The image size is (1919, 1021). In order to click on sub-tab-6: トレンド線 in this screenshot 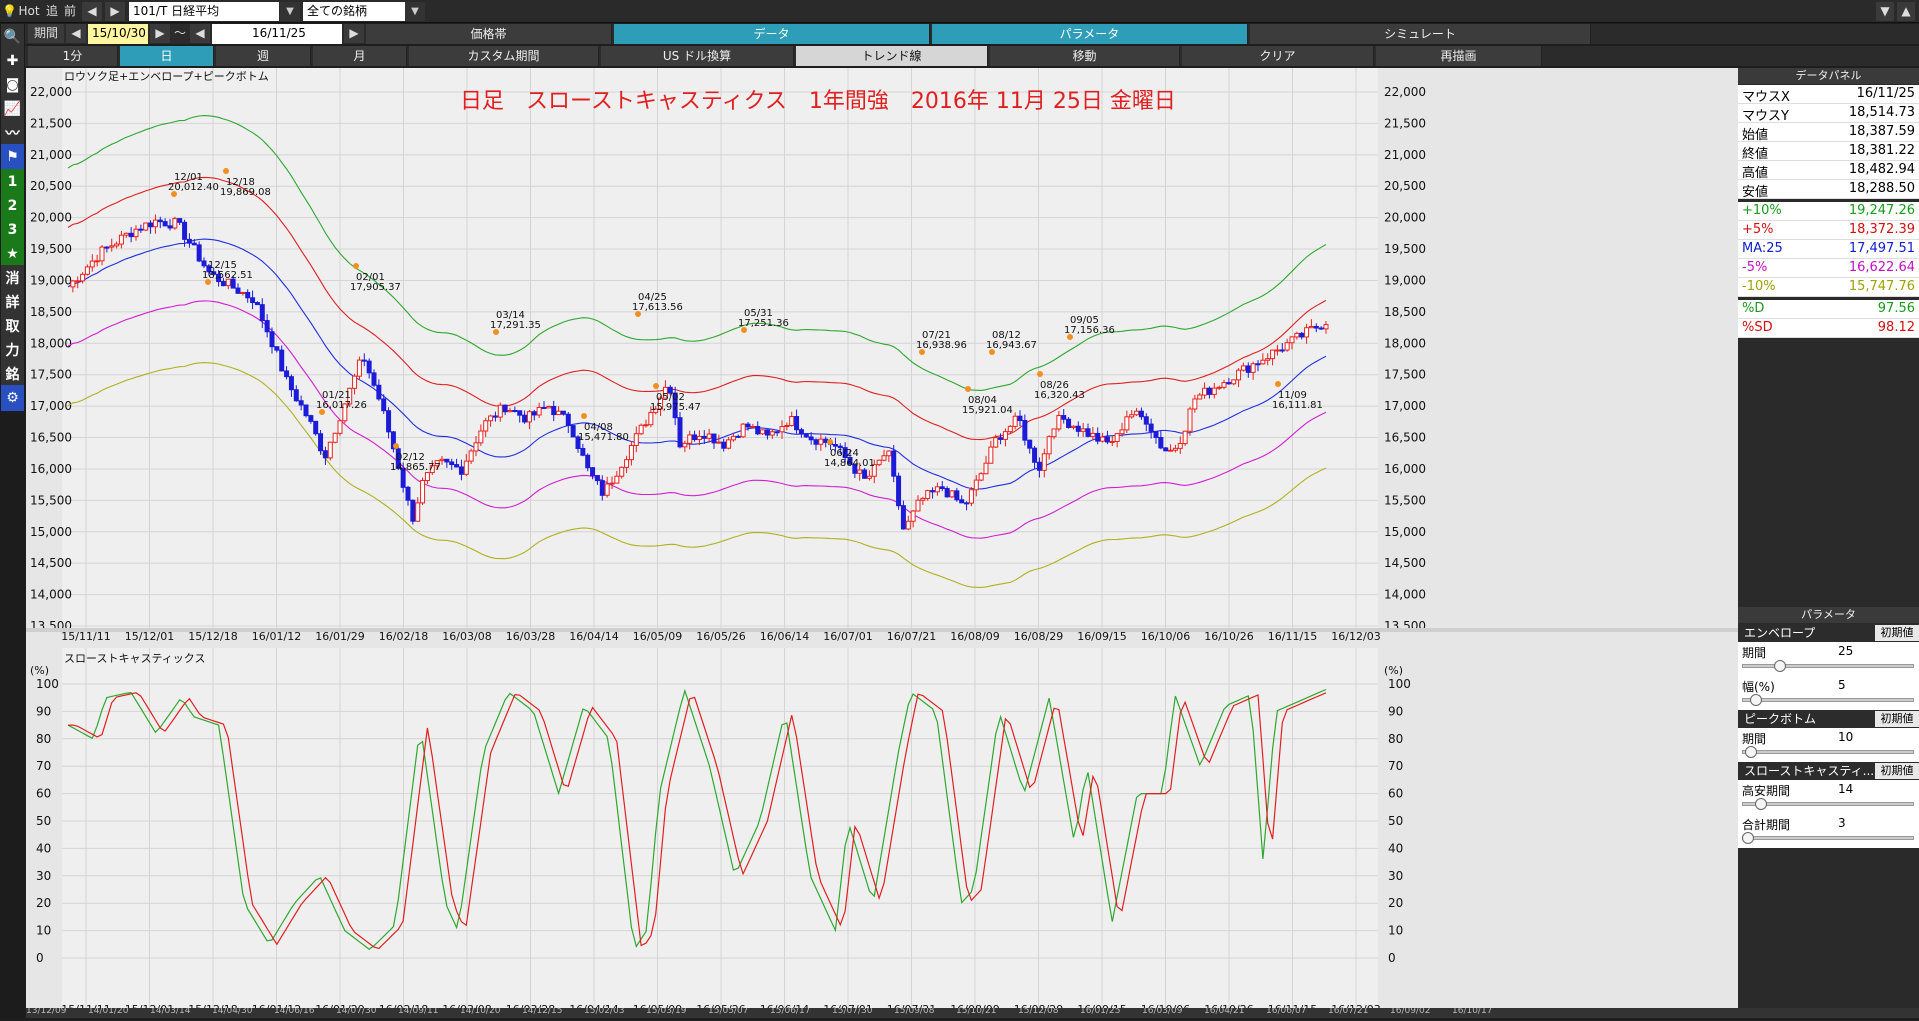, I will do `click(892, 56)`.